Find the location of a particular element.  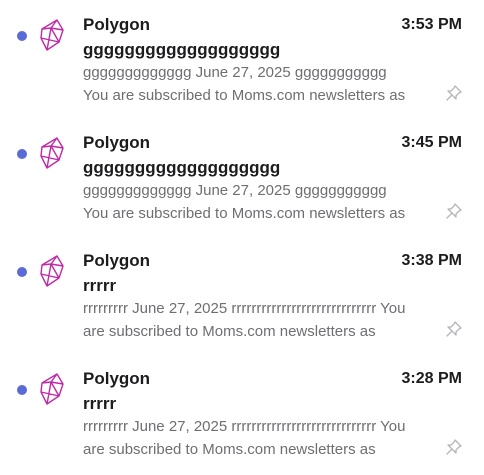

received-time: 3:28 PM is located at coordinates (431, 378).